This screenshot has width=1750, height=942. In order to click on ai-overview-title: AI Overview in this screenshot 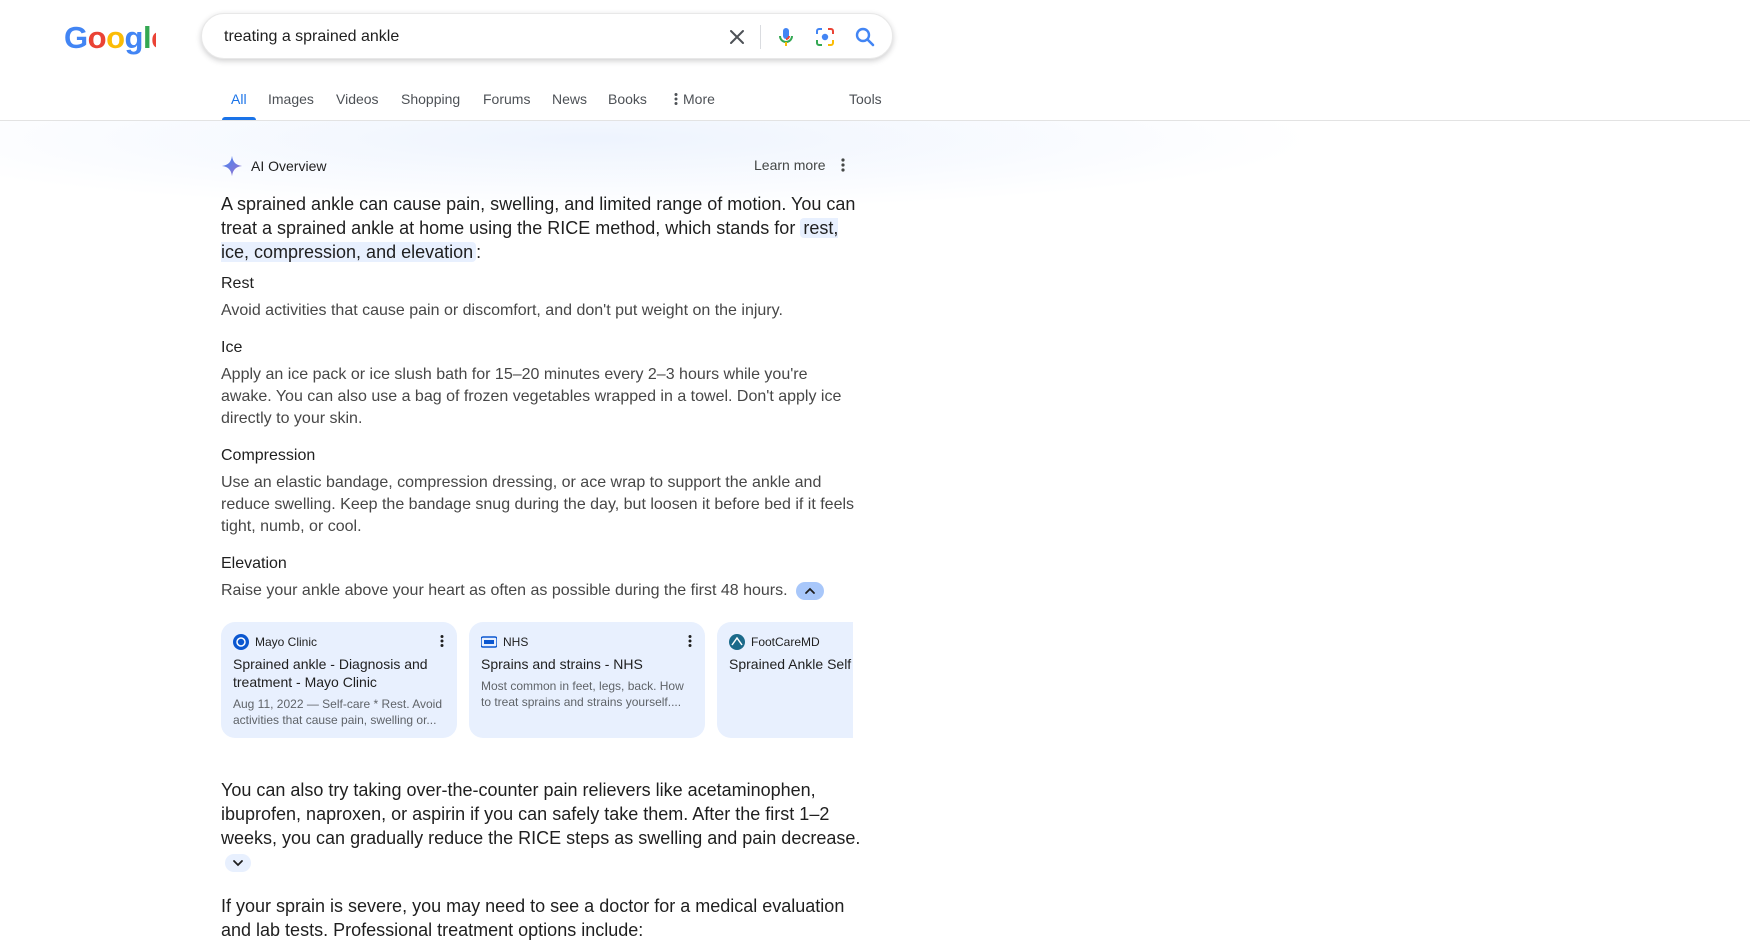, I will do `click(289, 166)`.